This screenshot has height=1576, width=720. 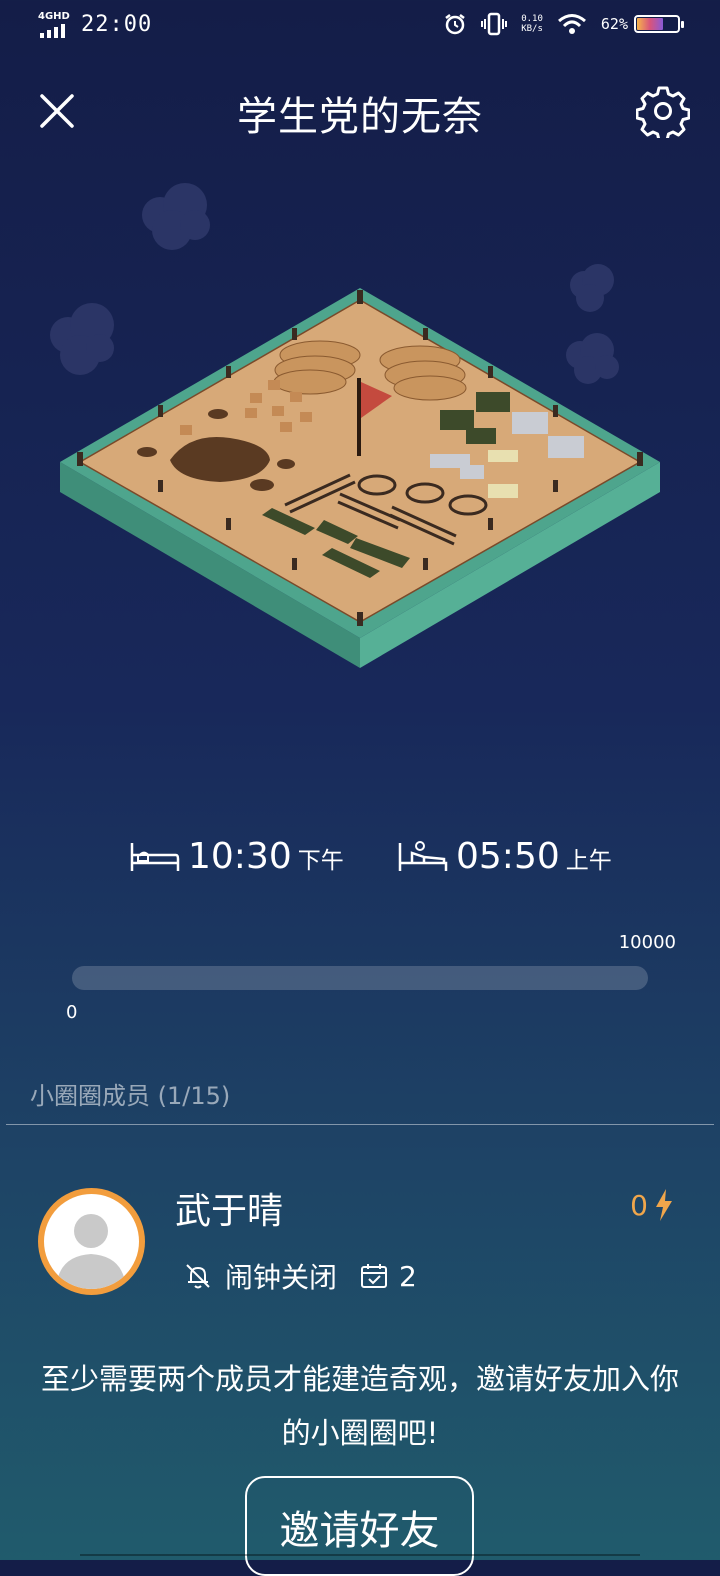 What do you see at coordinates (614, 24) in the screenshot?
I see `battery-percent: 62%` at bounding box center [614, 24].